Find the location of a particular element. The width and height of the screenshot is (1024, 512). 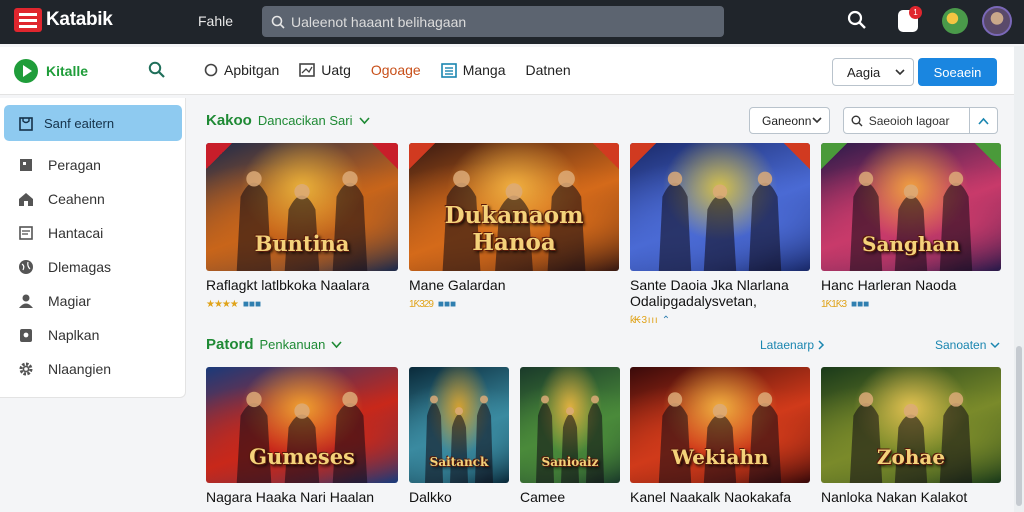

sidebar-item-label: Naplkan is located at coordinates (74, 335).